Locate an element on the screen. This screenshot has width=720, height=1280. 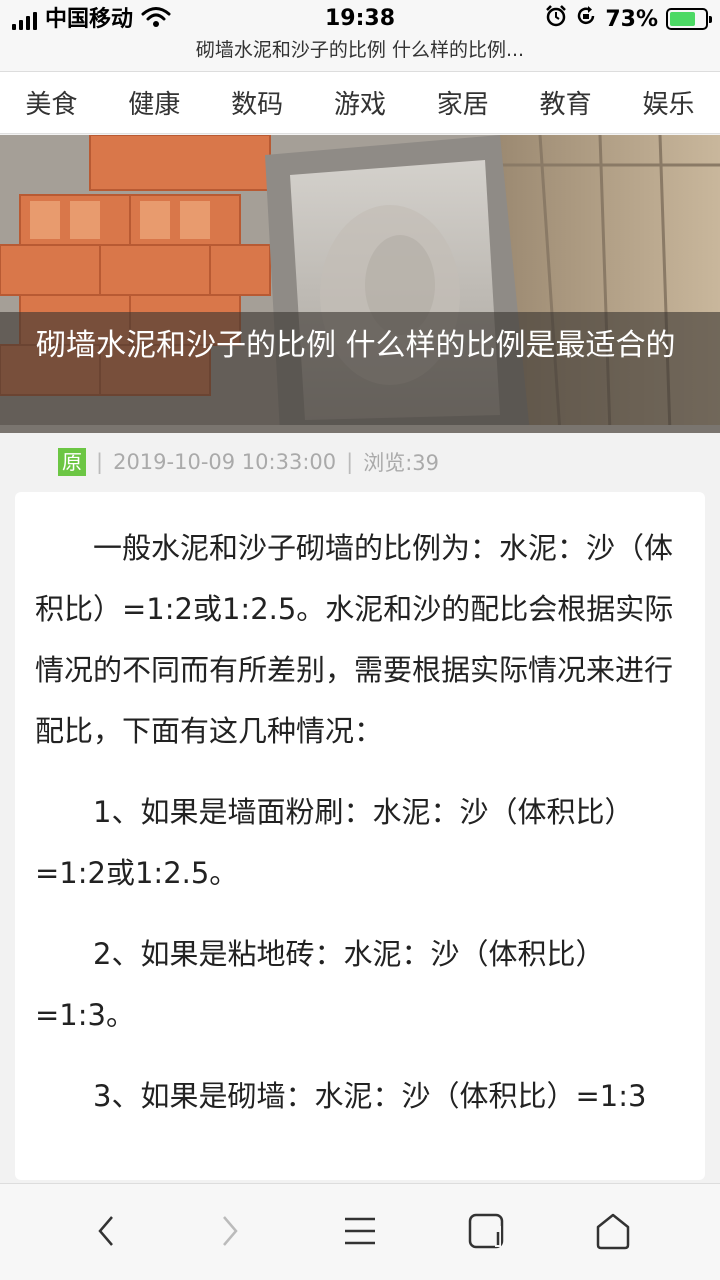
article-title: 砌墙水泥和沙子的比例 什么样的比例是最适合的 is located at coordinates (356, 345).